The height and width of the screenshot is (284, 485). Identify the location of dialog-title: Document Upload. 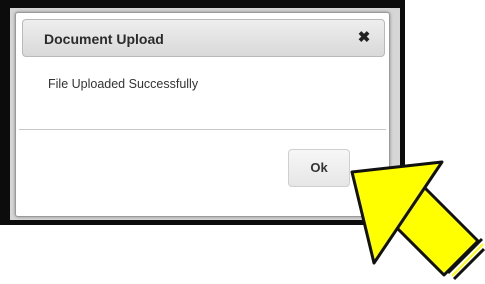
(104, 39).